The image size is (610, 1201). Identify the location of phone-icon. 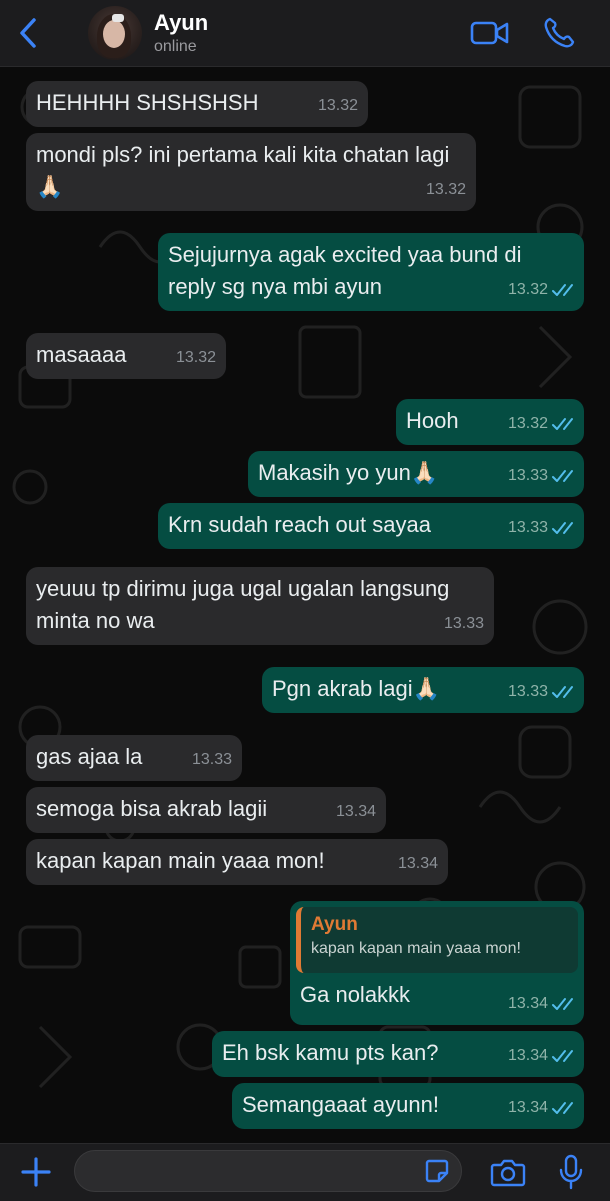
(559, 33).